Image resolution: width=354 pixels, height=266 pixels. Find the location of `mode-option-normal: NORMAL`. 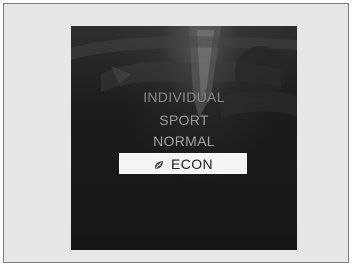

mode-option-normal: NORMAL is located at coordinates (184, 141).